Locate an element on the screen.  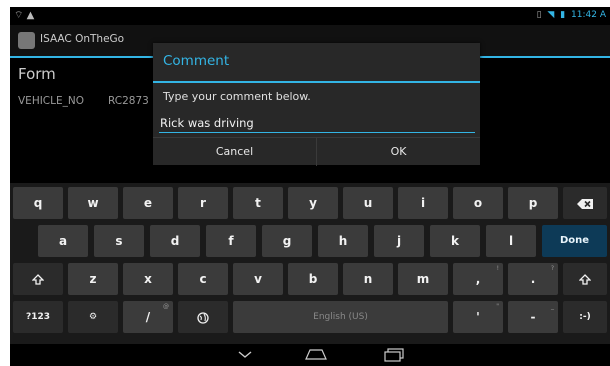
apostrophe-label: ' is located at coordinates (478, 317).